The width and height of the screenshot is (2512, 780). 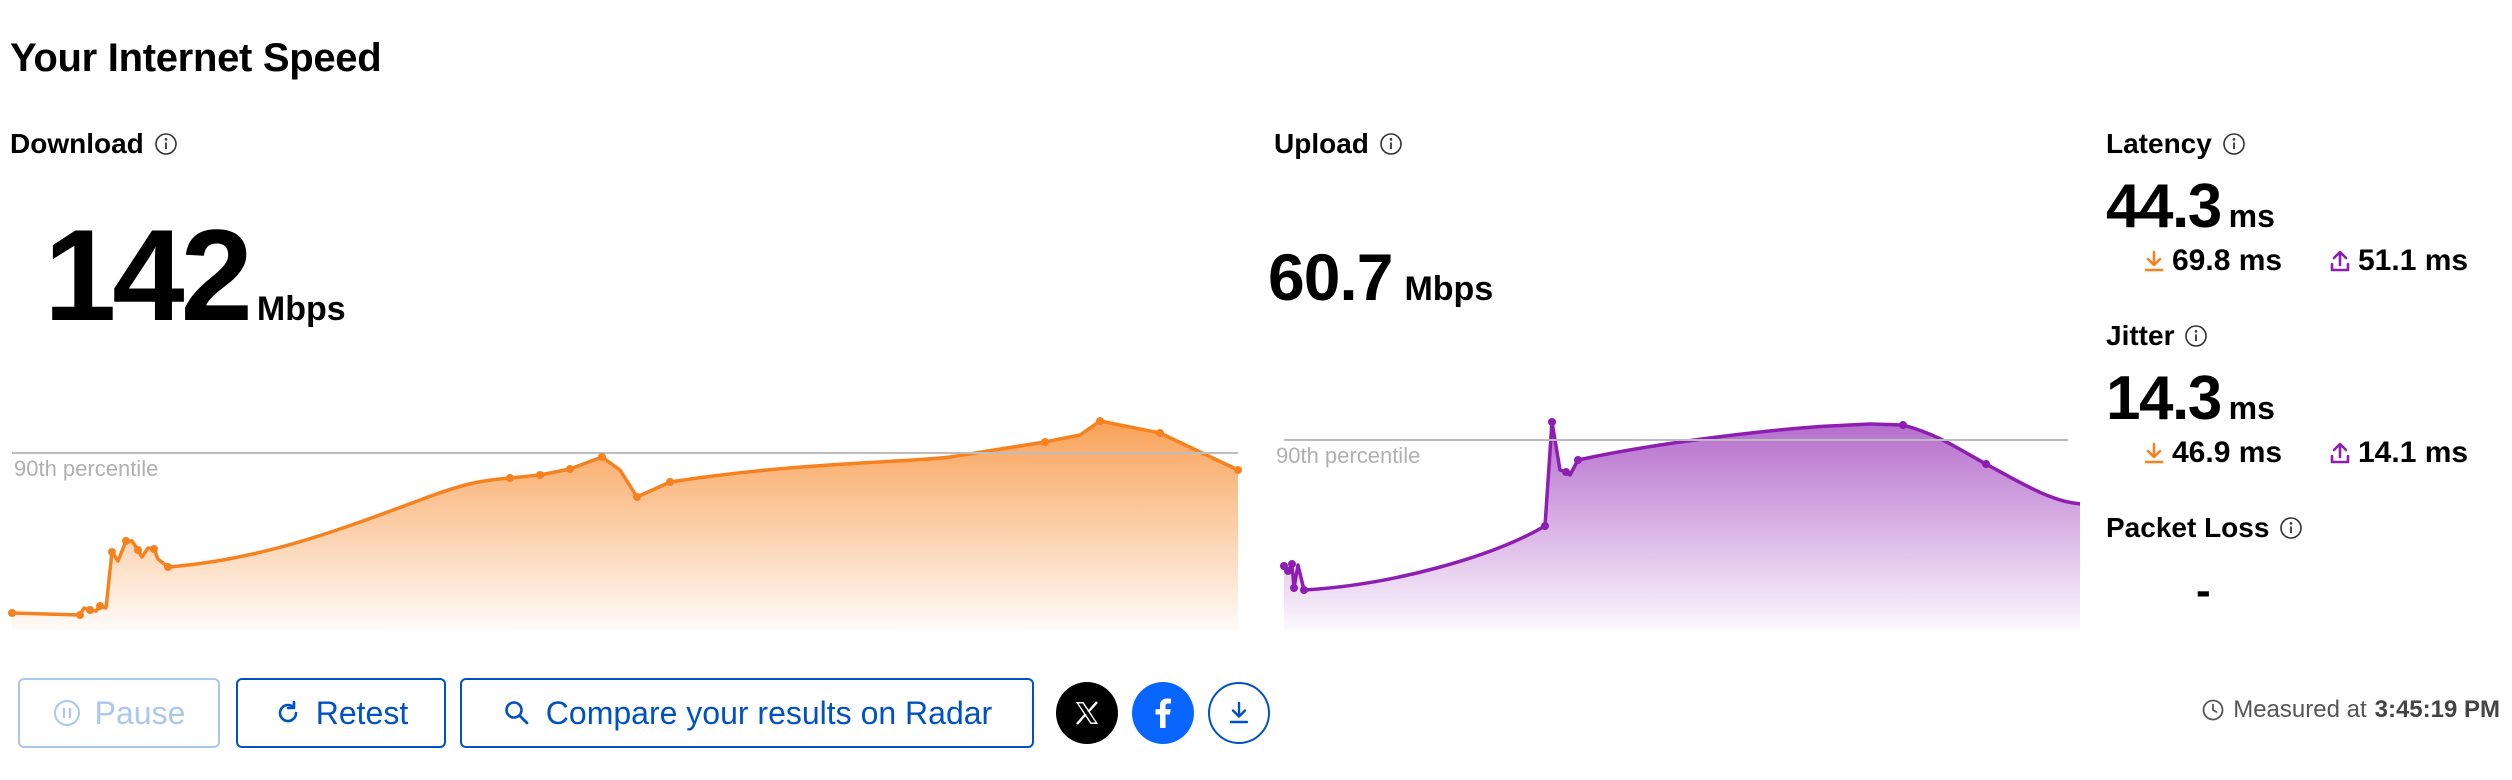 I want to click on jitter-unit: ms, so click(x=2251, y=408).